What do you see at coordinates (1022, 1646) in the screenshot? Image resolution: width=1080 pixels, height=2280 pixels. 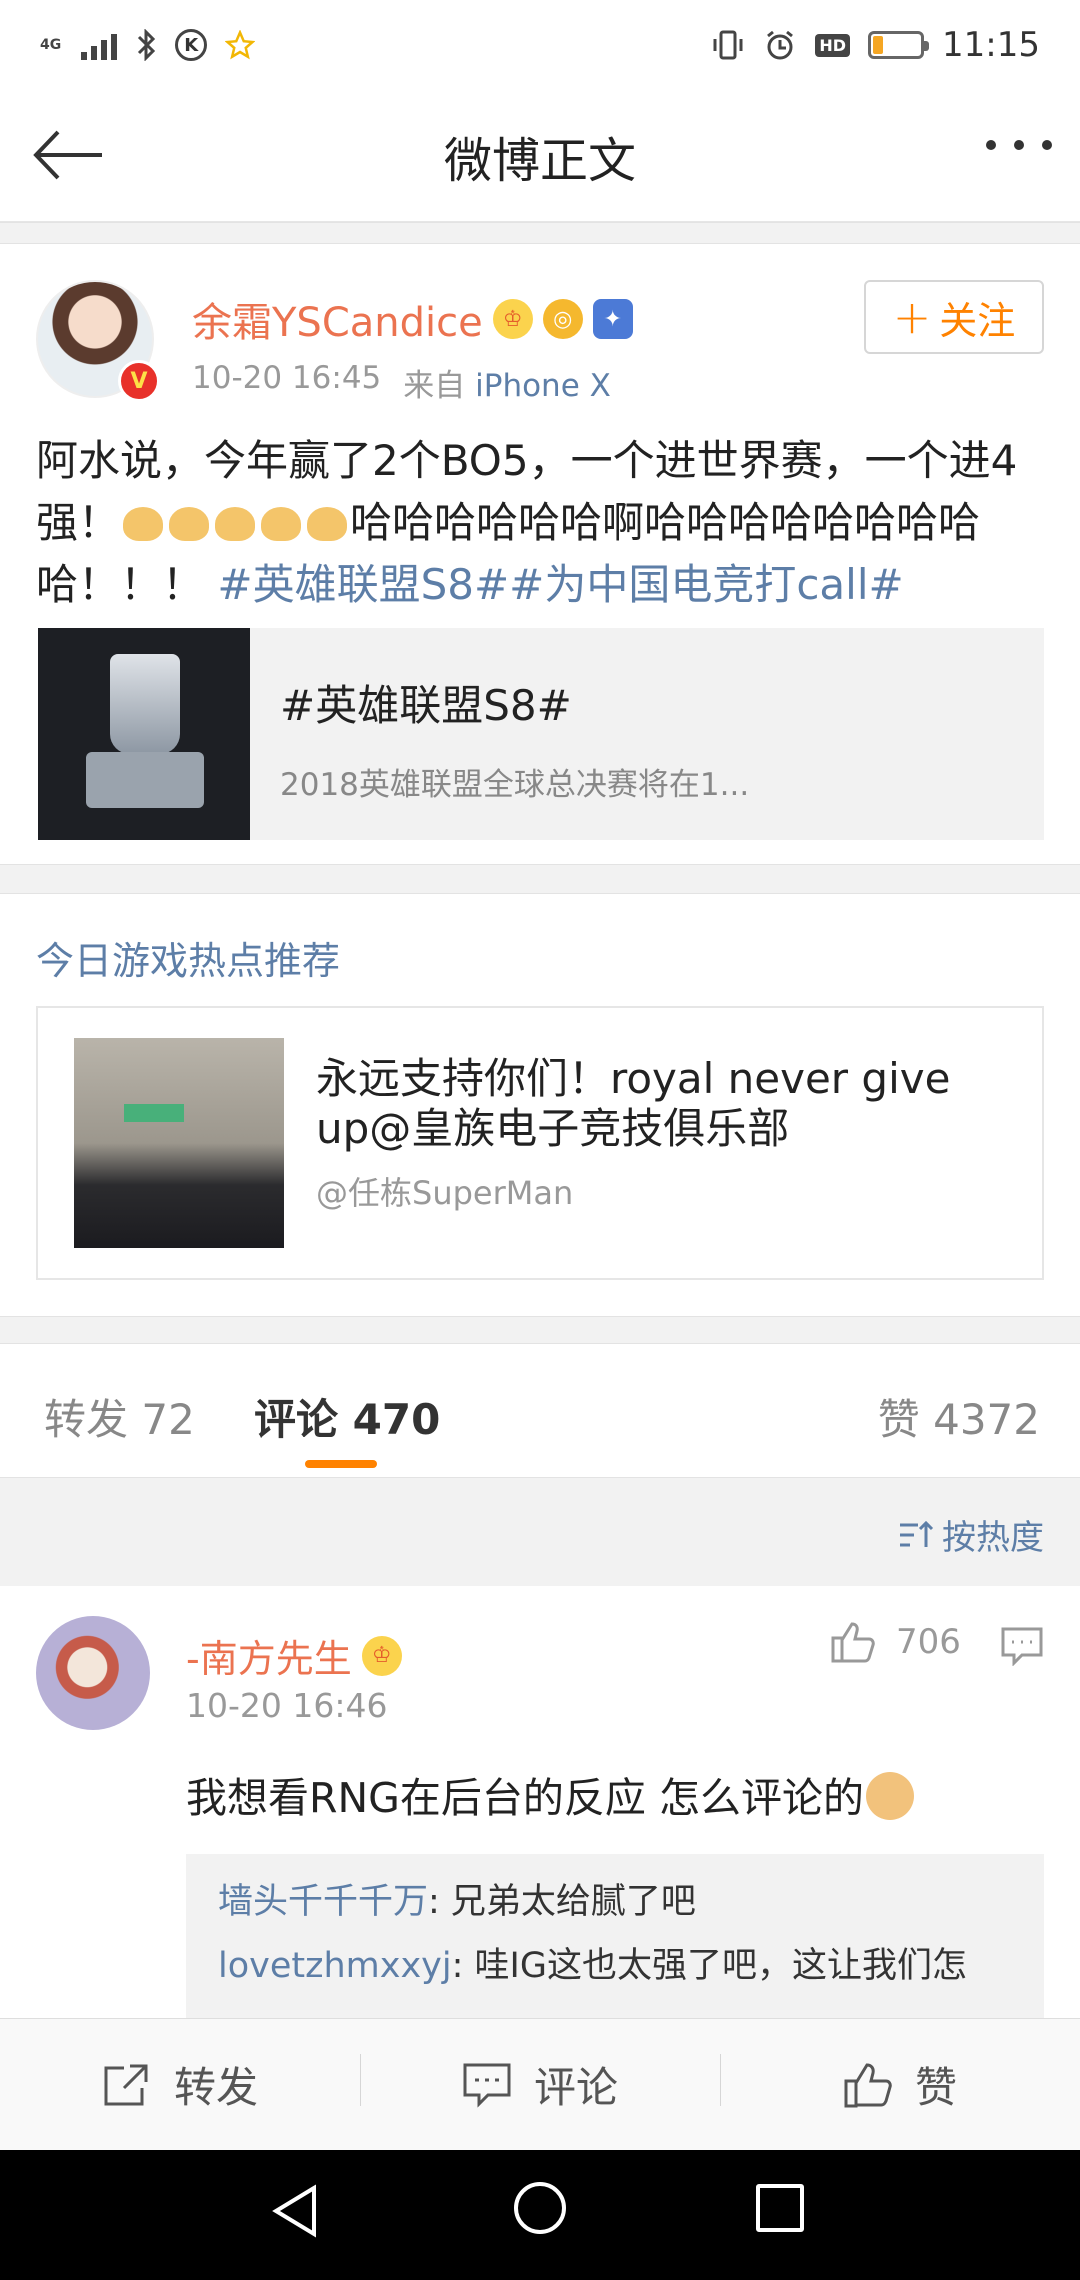 I see `reply-icon` at bounding box center [1022, 1646].